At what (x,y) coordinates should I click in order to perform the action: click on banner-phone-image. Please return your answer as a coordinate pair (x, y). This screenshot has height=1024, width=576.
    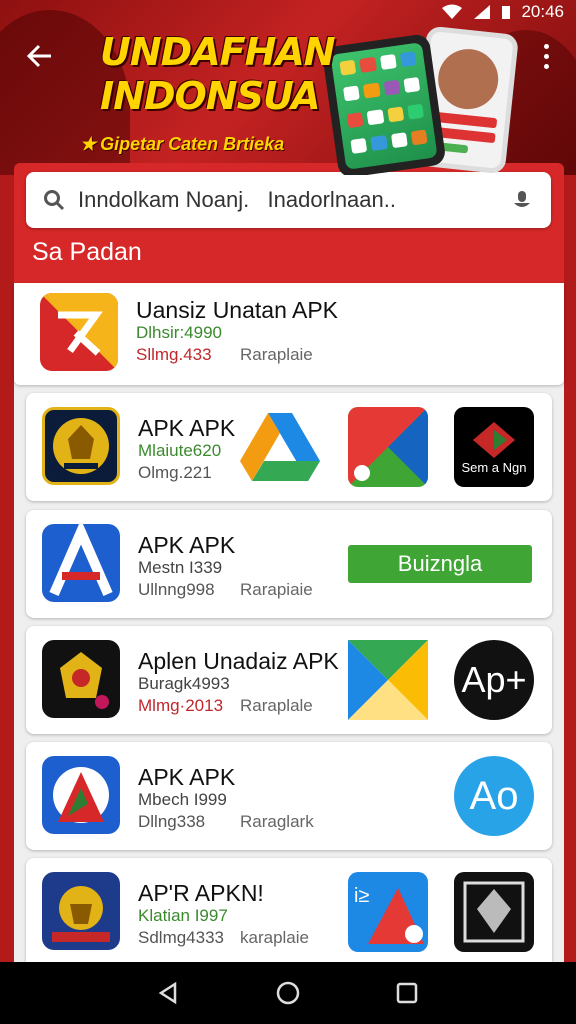
    Looking at the image, I should click on (384, 104).